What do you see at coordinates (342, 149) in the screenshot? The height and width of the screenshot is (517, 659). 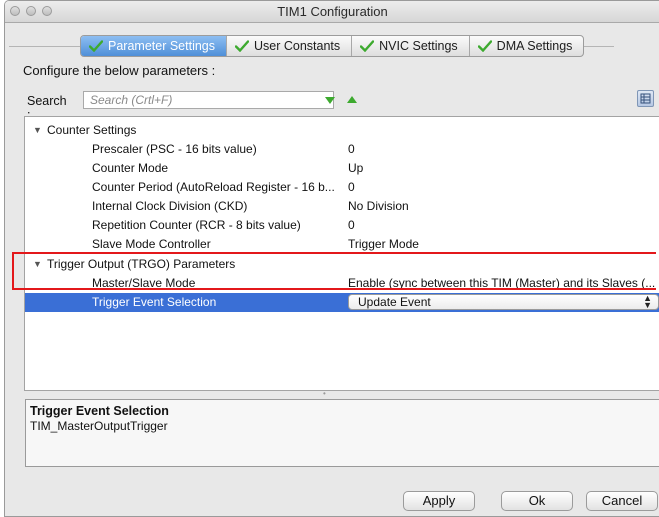 I see `table-row: Prescaler (PSC - 16 bits value) 0` at bounding box center [342, 149].